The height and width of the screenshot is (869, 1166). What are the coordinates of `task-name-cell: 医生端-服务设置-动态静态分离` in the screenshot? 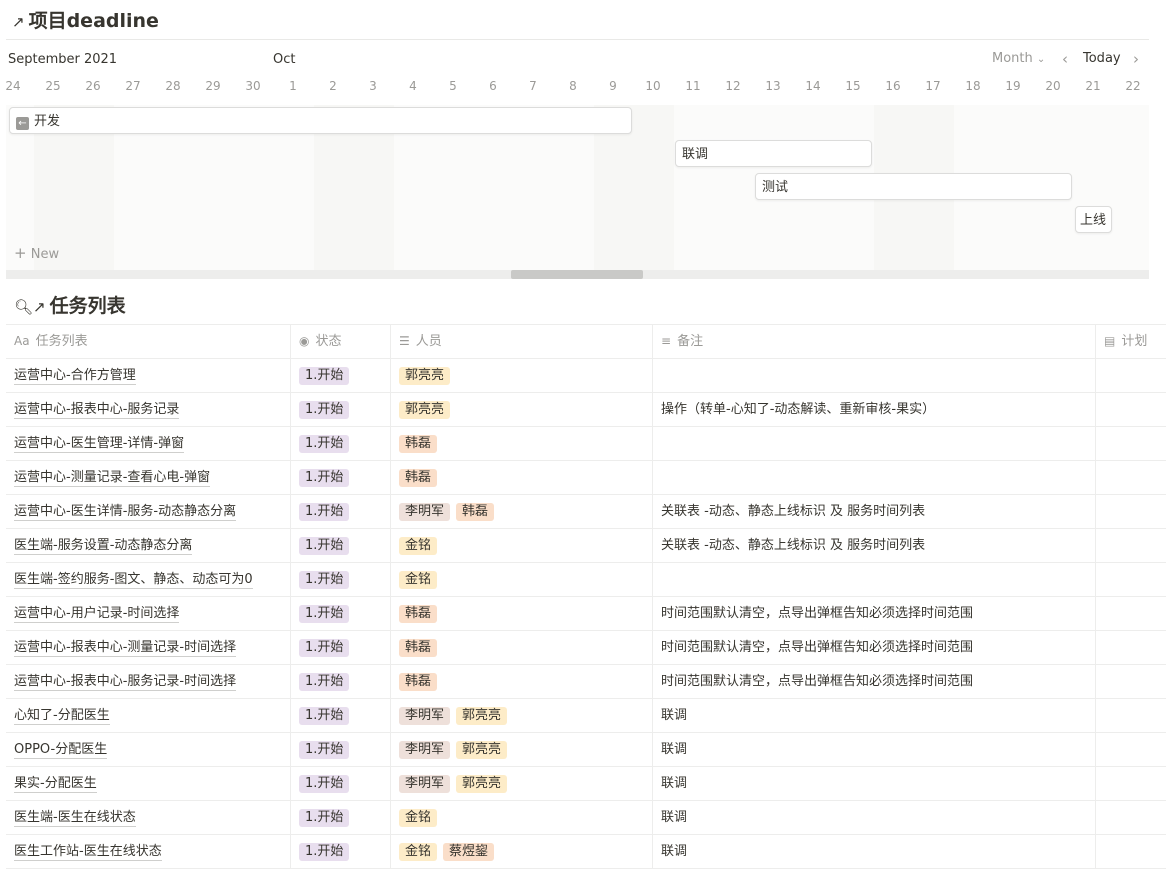 It's located at (148, 545).